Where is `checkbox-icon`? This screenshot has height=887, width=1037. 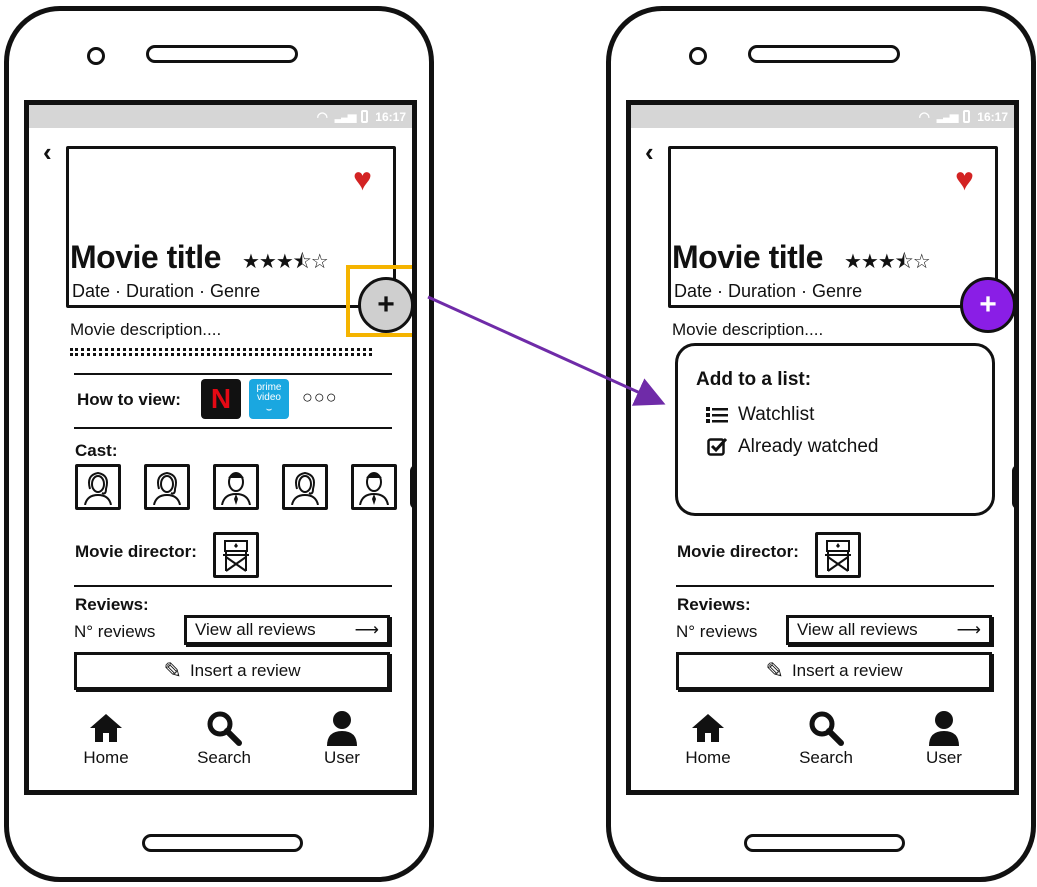
checkbox-icon is located at coordinates (717, 446).